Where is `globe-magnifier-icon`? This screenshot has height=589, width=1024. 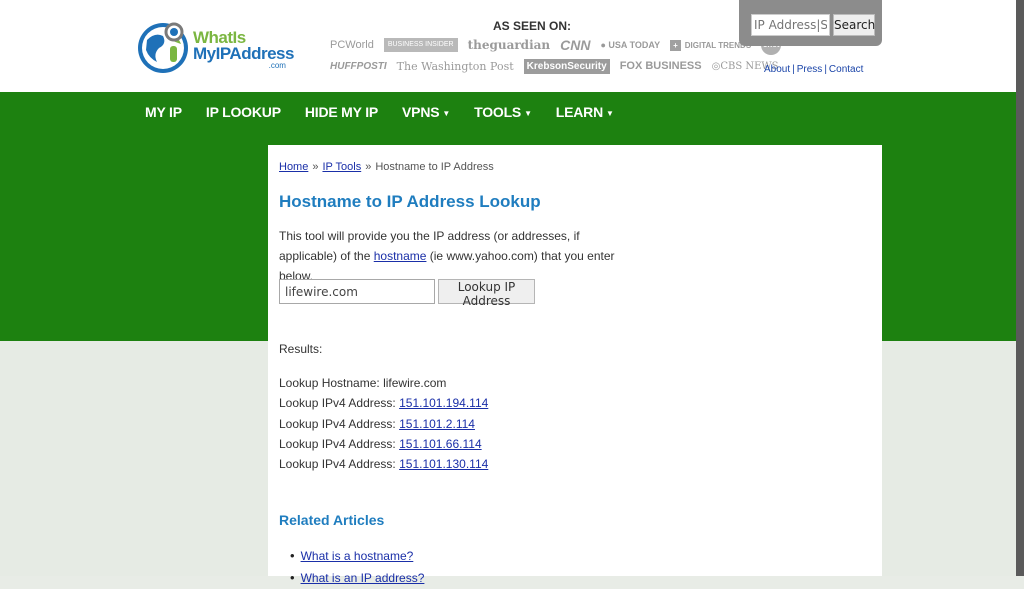 globe-magnifier-icon is located at coordinates (163, 47).